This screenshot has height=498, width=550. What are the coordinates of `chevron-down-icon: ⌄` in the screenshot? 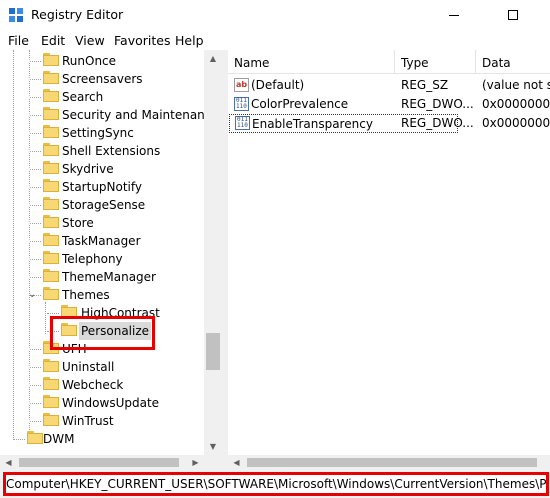 It's located at (32, 295).